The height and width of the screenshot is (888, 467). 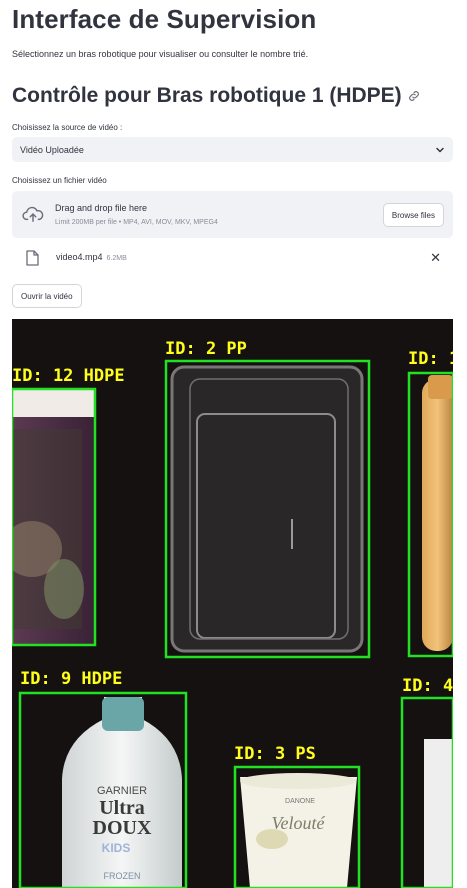 I want to click on product-text-kids: KIDS, so click(x=116, y=848).